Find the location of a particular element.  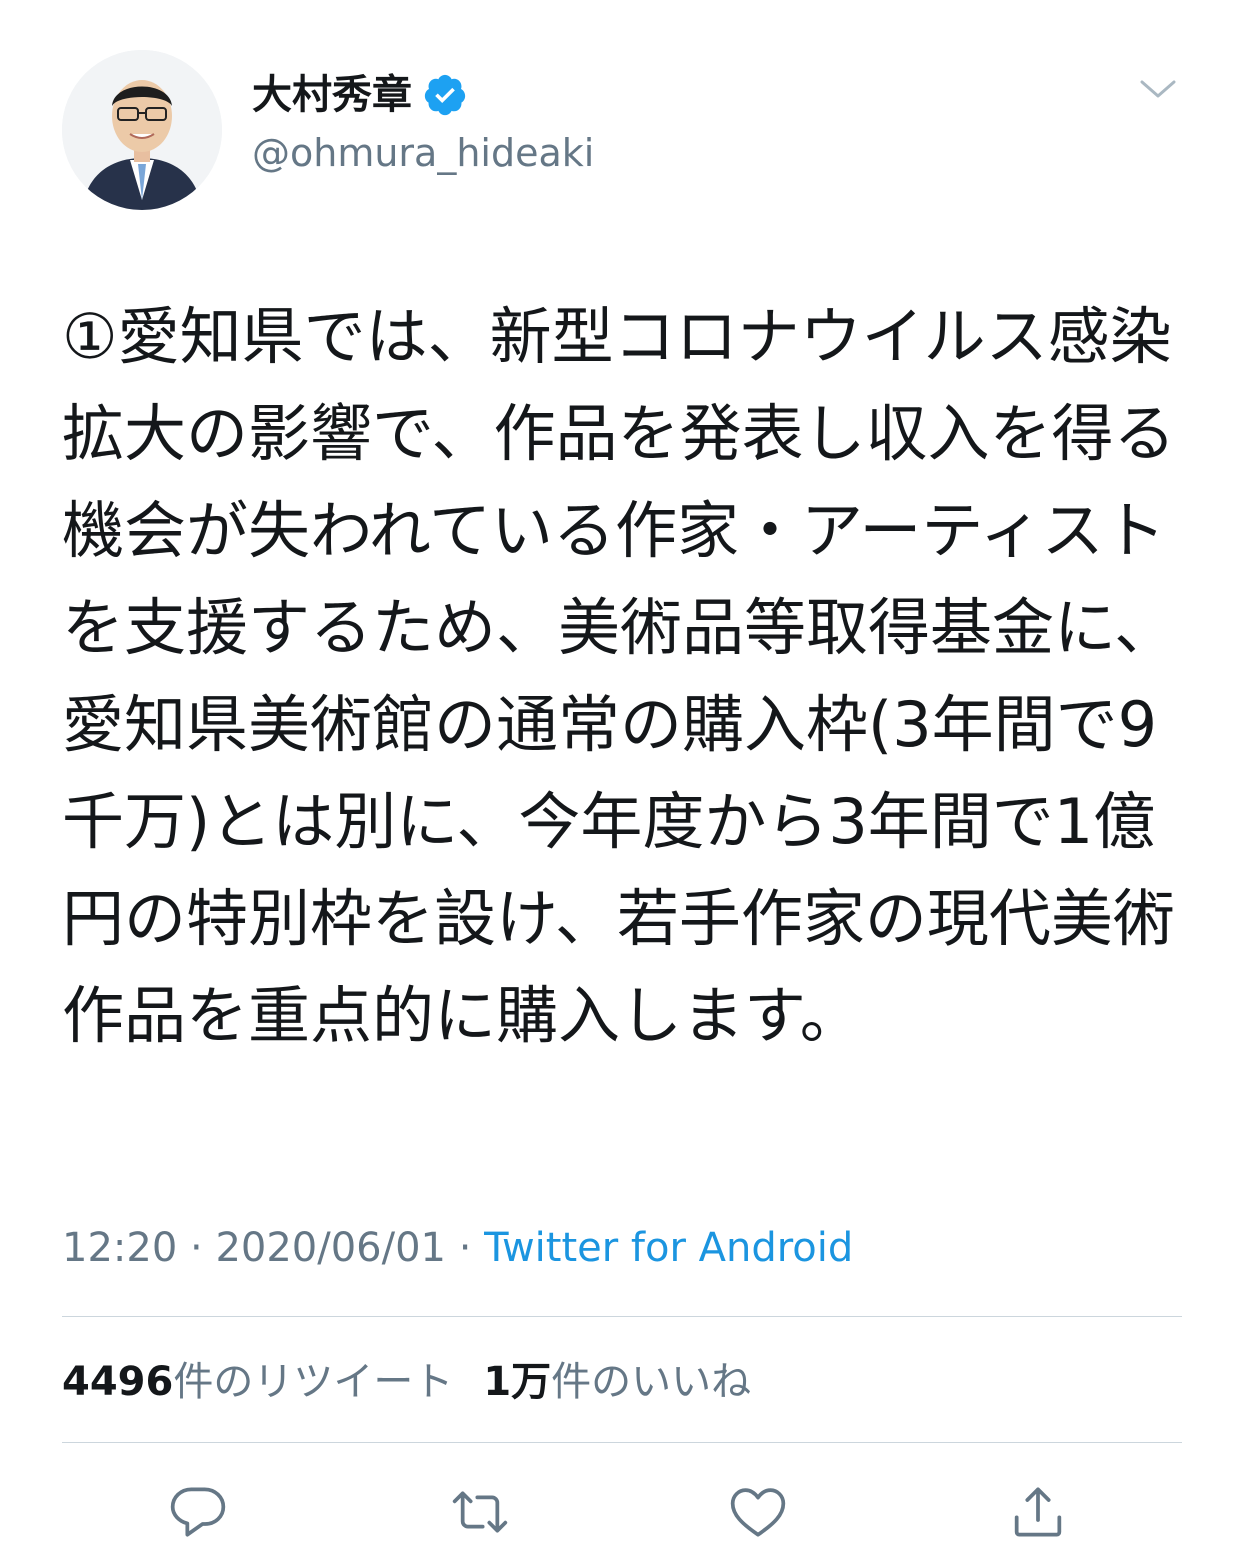

heart-icon is located at coordinates (758, 1512).